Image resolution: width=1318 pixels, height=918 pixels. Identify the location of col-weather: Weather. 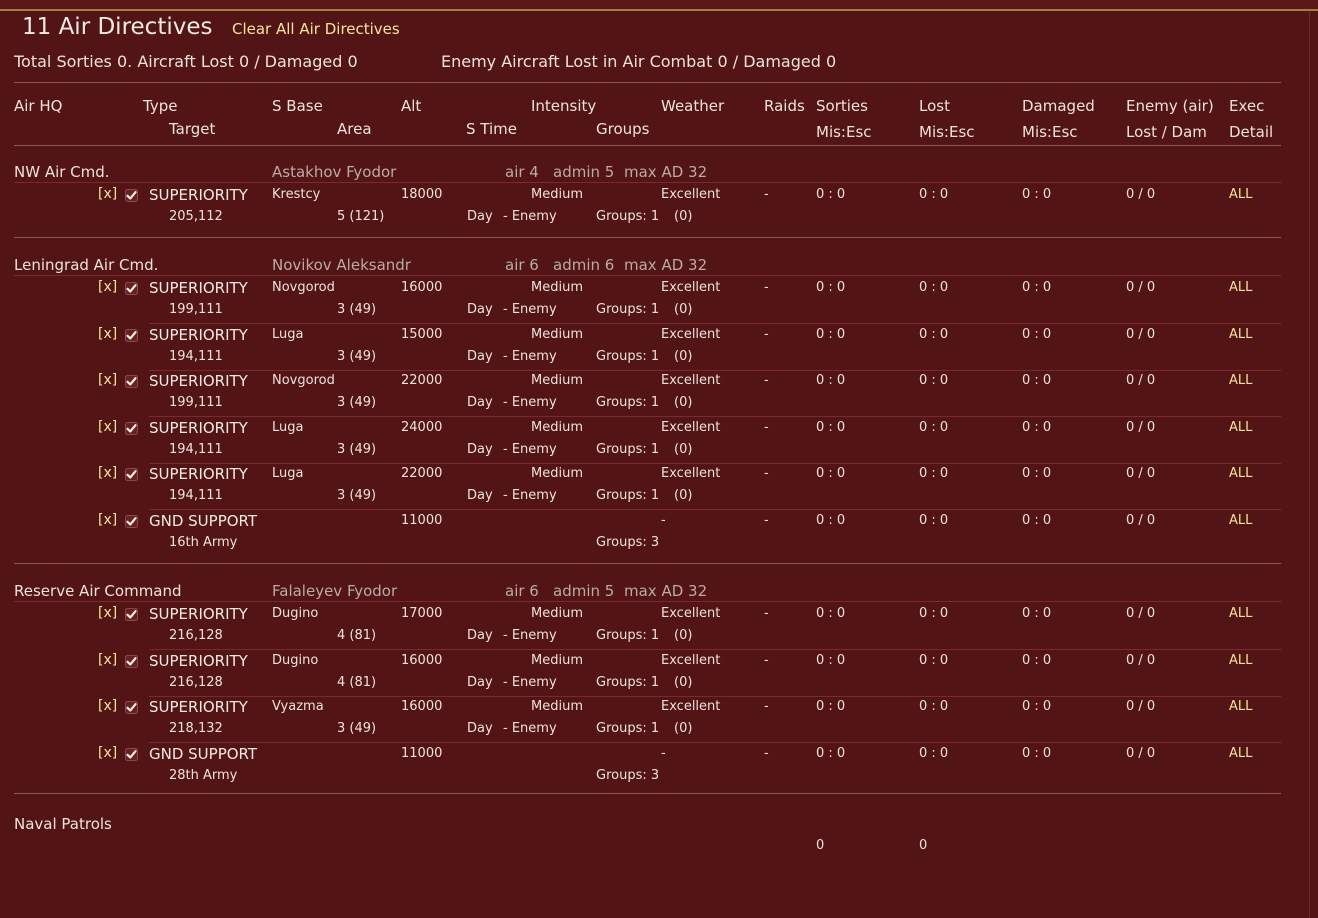
(692, 106).